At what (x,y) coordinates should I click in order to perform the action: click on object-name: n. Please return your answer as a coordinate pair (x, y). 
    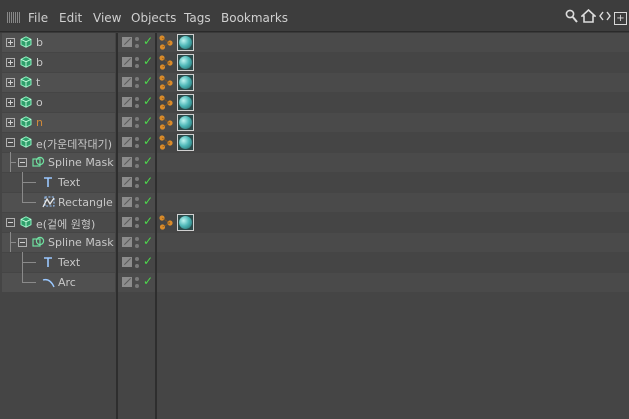
    Looking at the image, I should click on (39, 122).